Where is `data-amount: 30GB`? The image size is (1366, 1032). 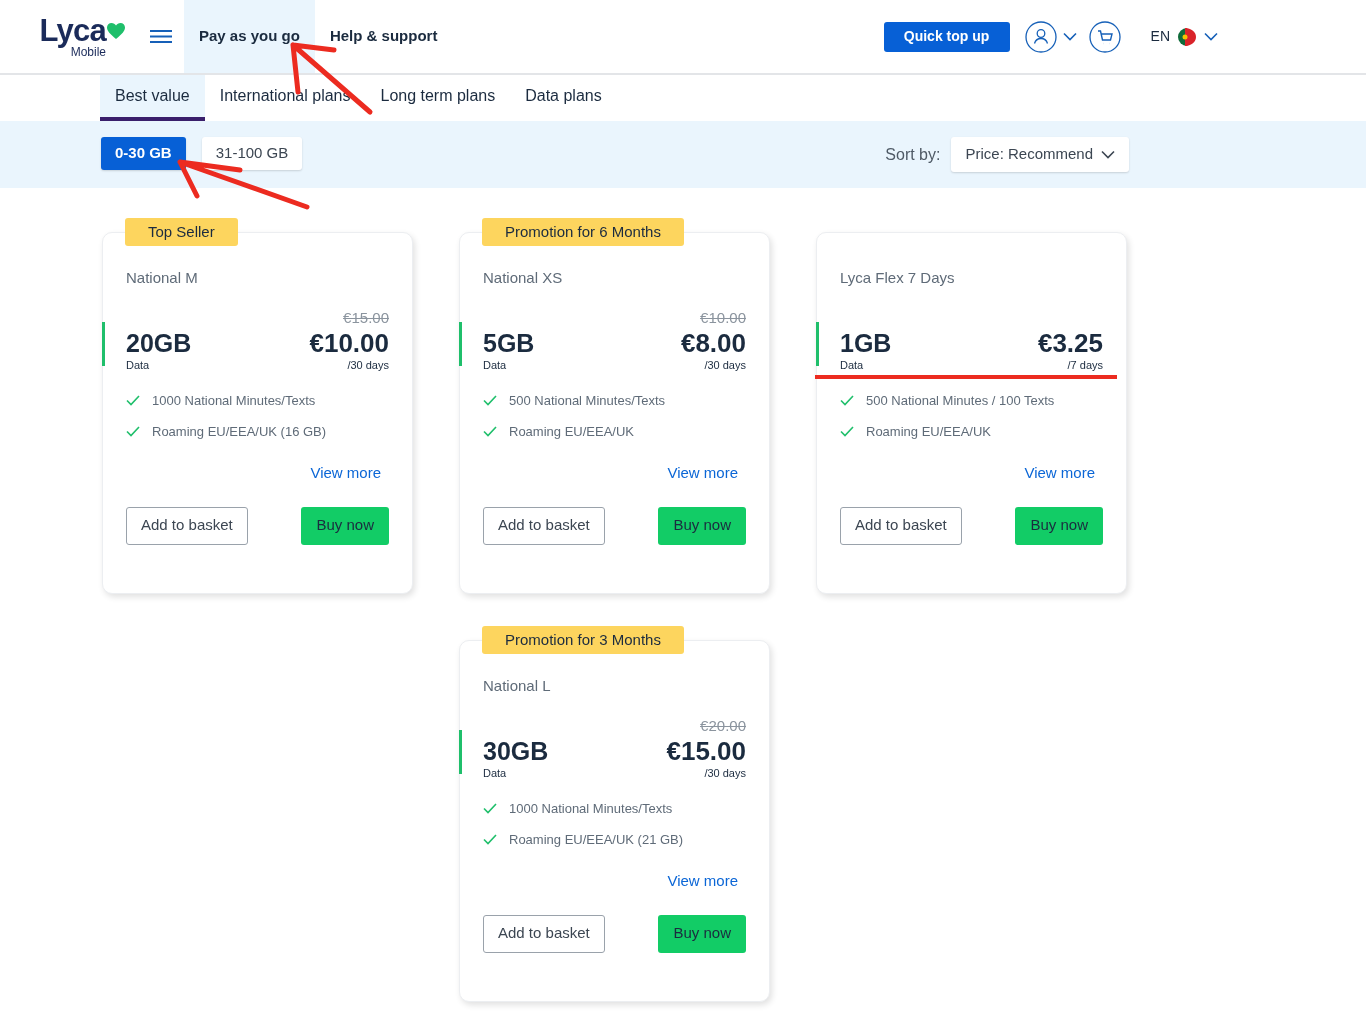 data-amount: 30GB is located at coordinates (516, 751).